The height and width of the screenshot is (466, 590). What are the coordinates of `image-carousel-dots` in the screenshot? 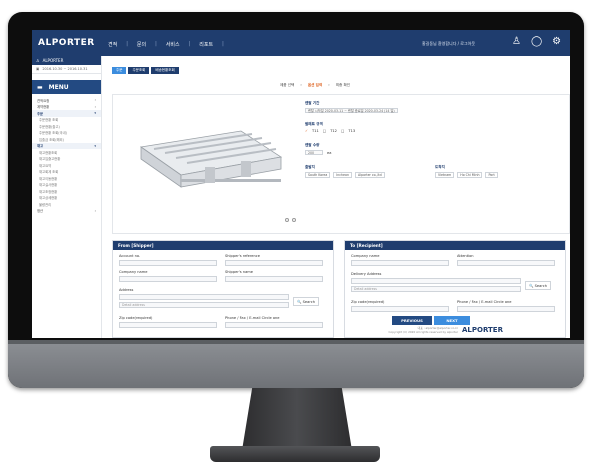 It's located at (290, 220).